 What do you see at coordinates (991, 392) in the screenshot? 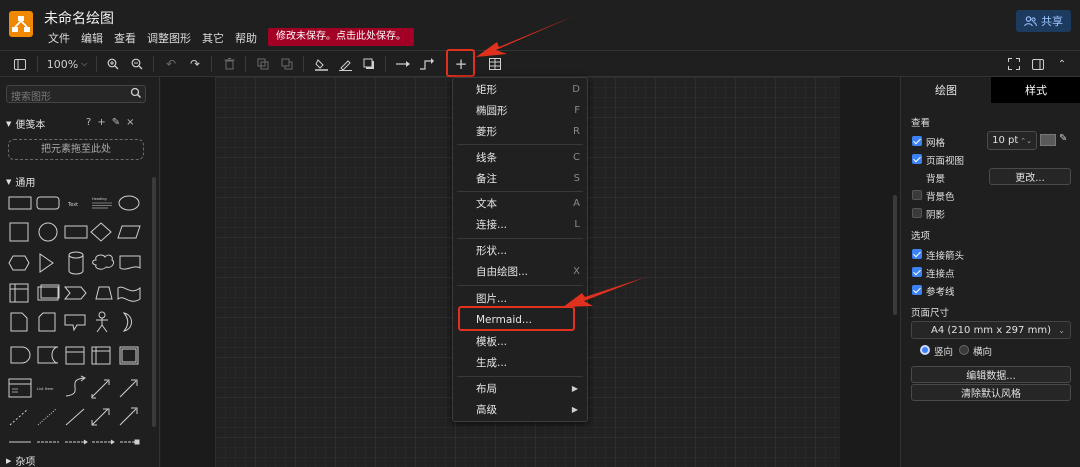
I see `clear-default-style-button: 清除默认风格` at bounding box center [991, 392].